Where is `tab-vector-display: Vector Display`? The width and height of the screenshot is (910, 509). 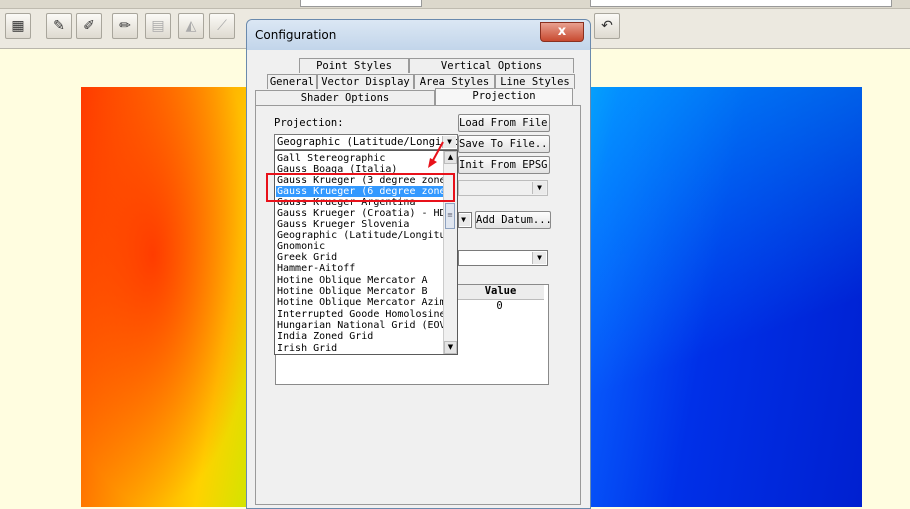 tab-vector-display: Vector Display is located at coordinates (365, 81).